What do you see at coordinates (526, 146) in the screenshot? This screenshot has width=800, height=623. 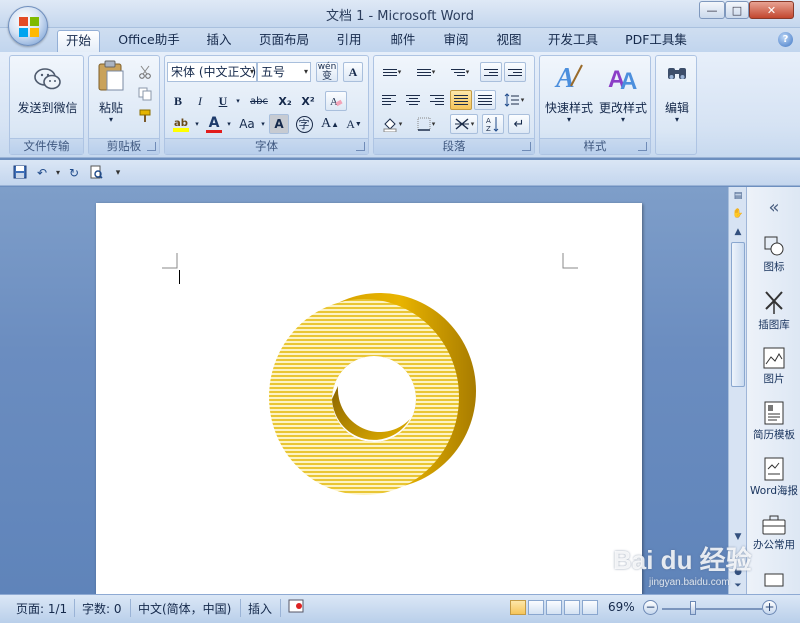 I see `paragraph-launcher-icon` at bounding box center [526, 146].